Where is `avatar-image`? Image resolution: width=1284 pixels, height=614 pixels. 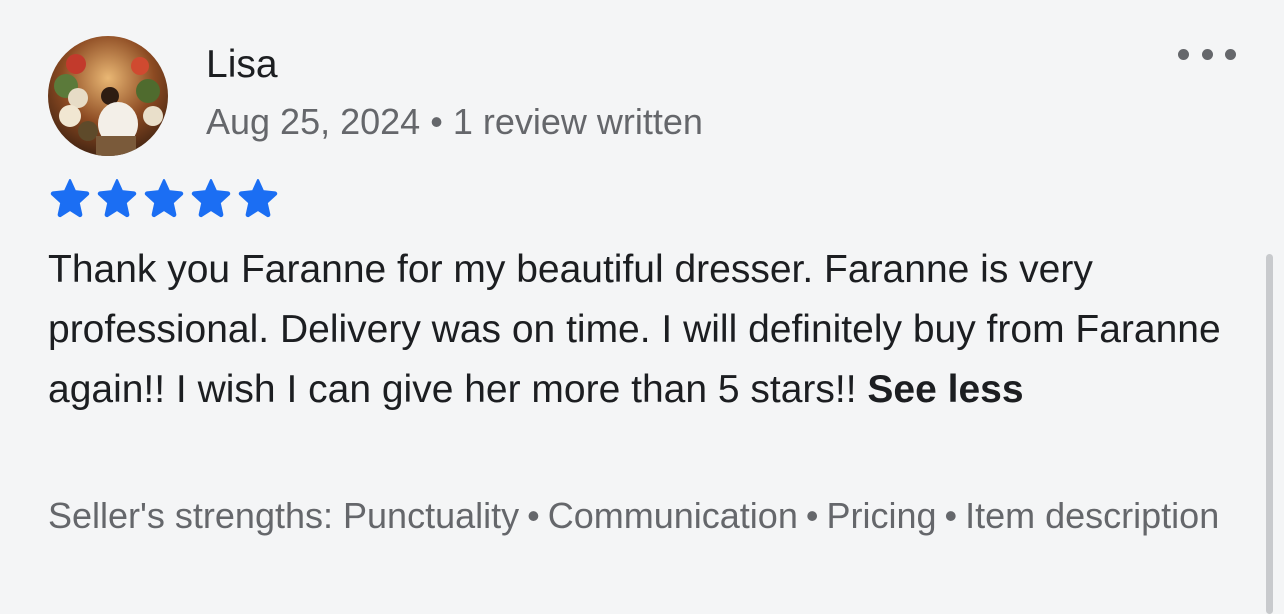 avatar-image is located at coordinates (108, 96).